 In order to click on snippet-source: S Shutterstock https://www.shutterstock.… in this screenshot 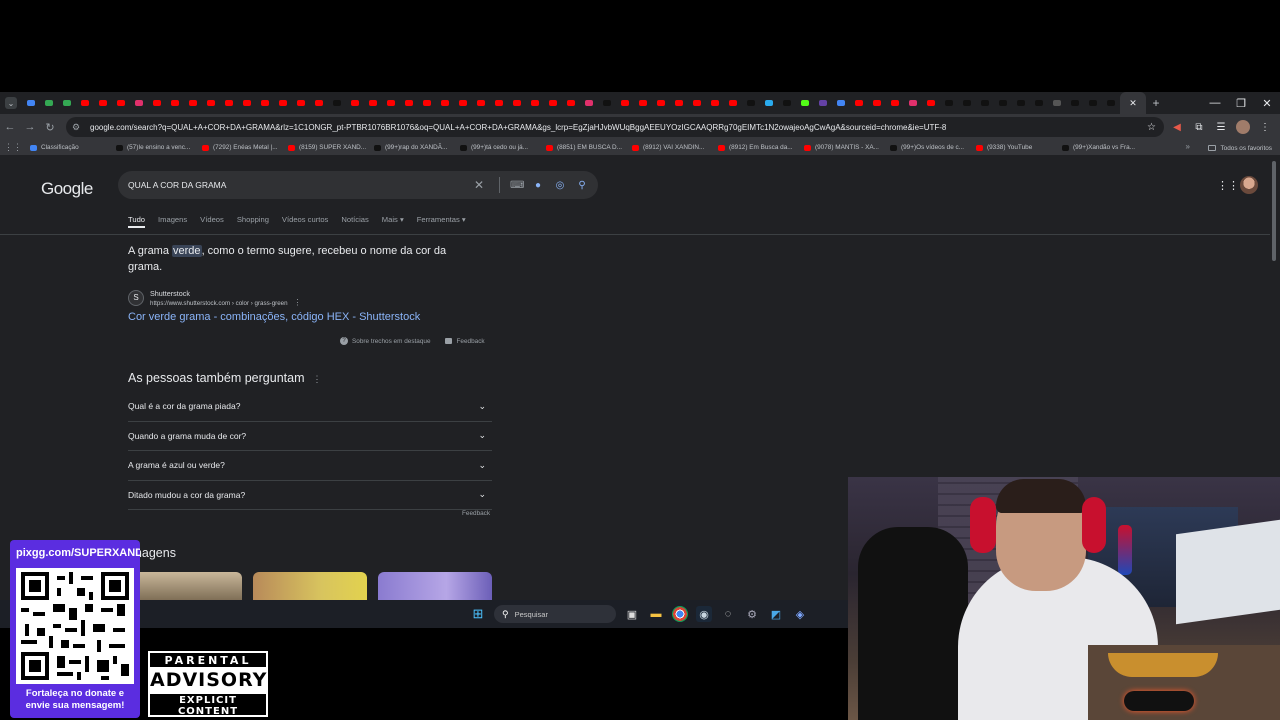, I will do `click(215, 297)`.